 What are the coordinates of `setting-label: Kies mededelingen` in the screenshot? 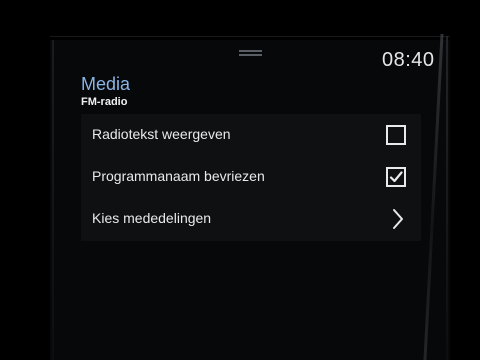 It's located at (152, 218).